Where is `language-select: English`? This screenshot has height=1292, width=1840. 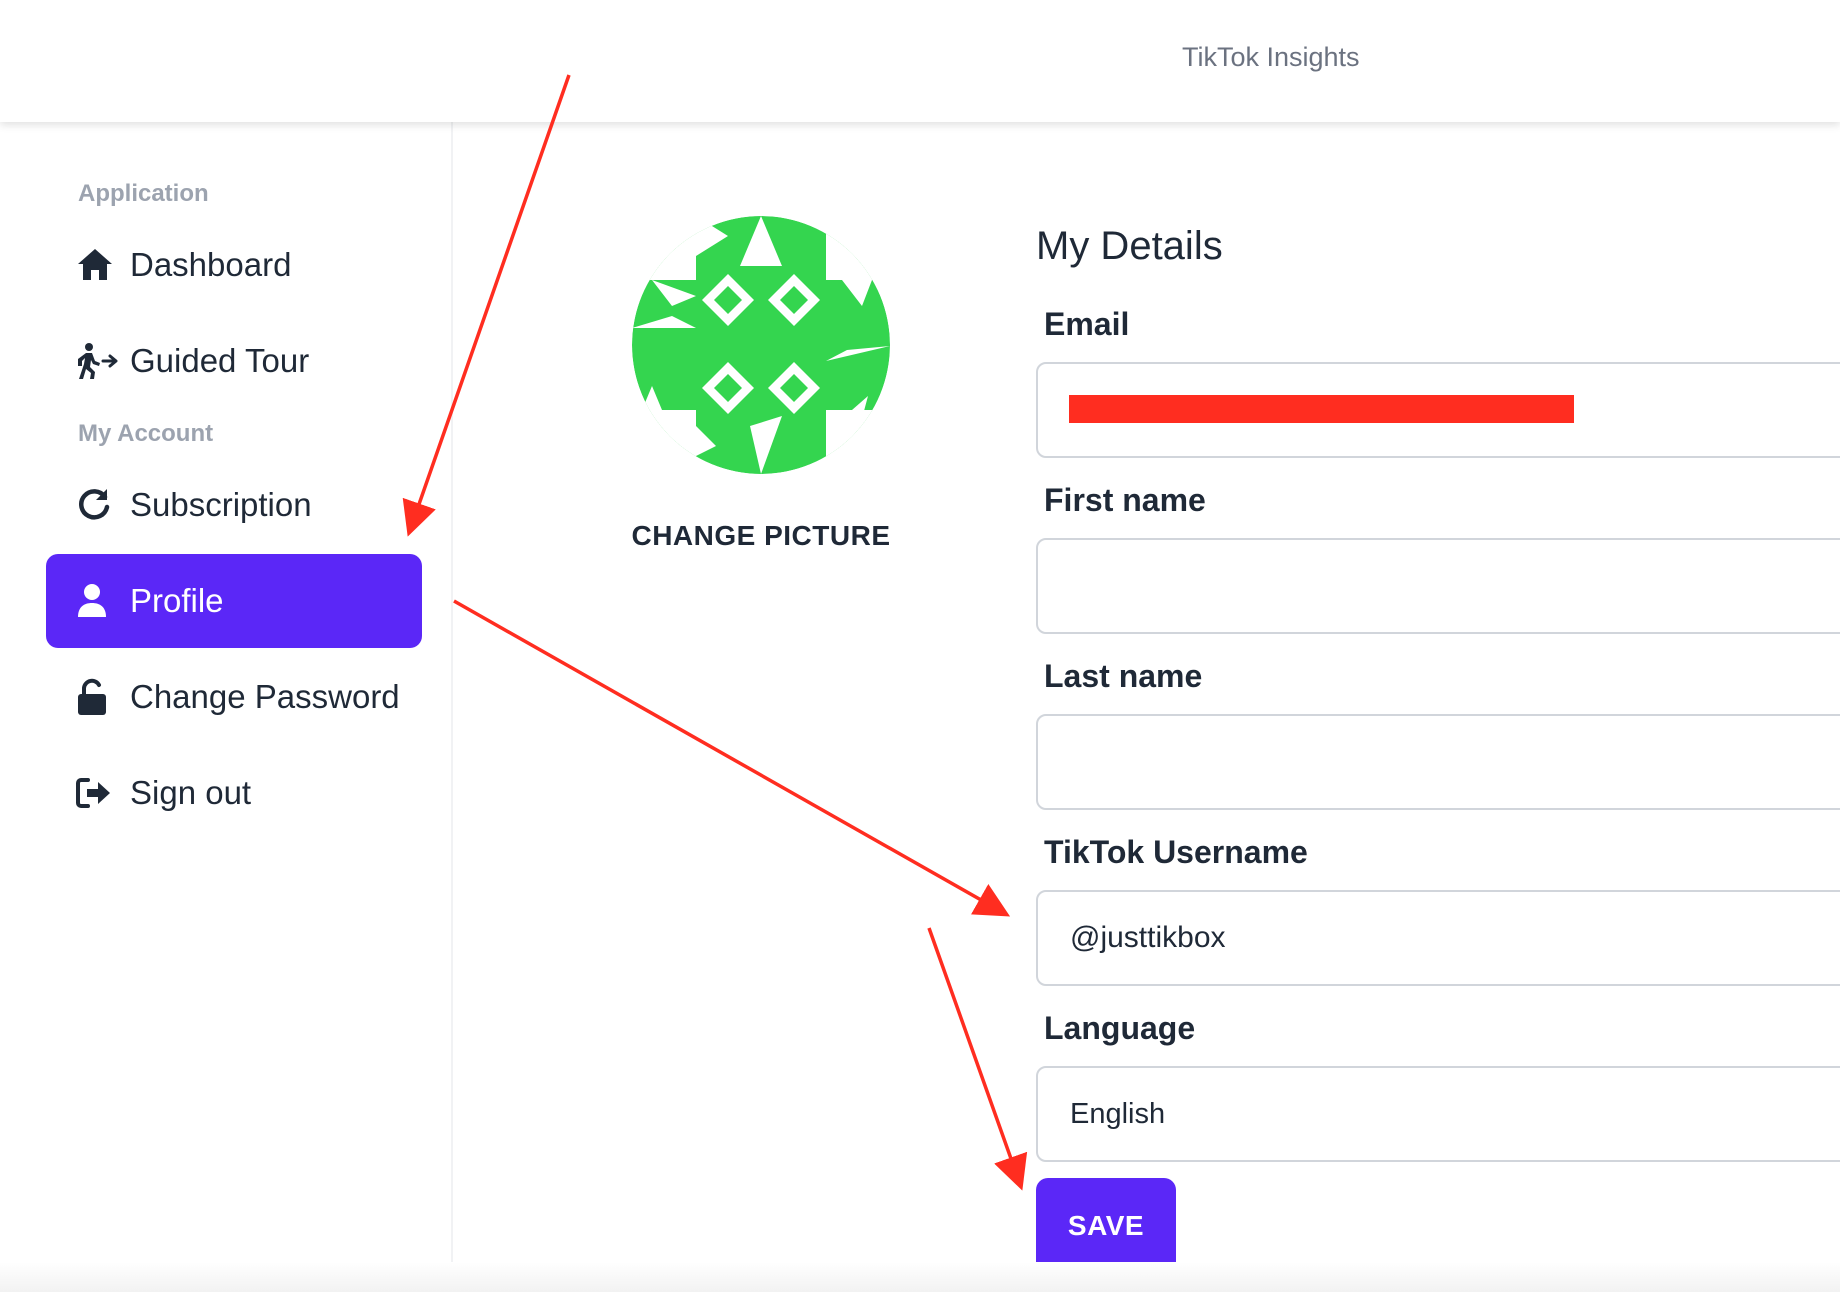
language-select: English is located at coordinates (1438, 1114).